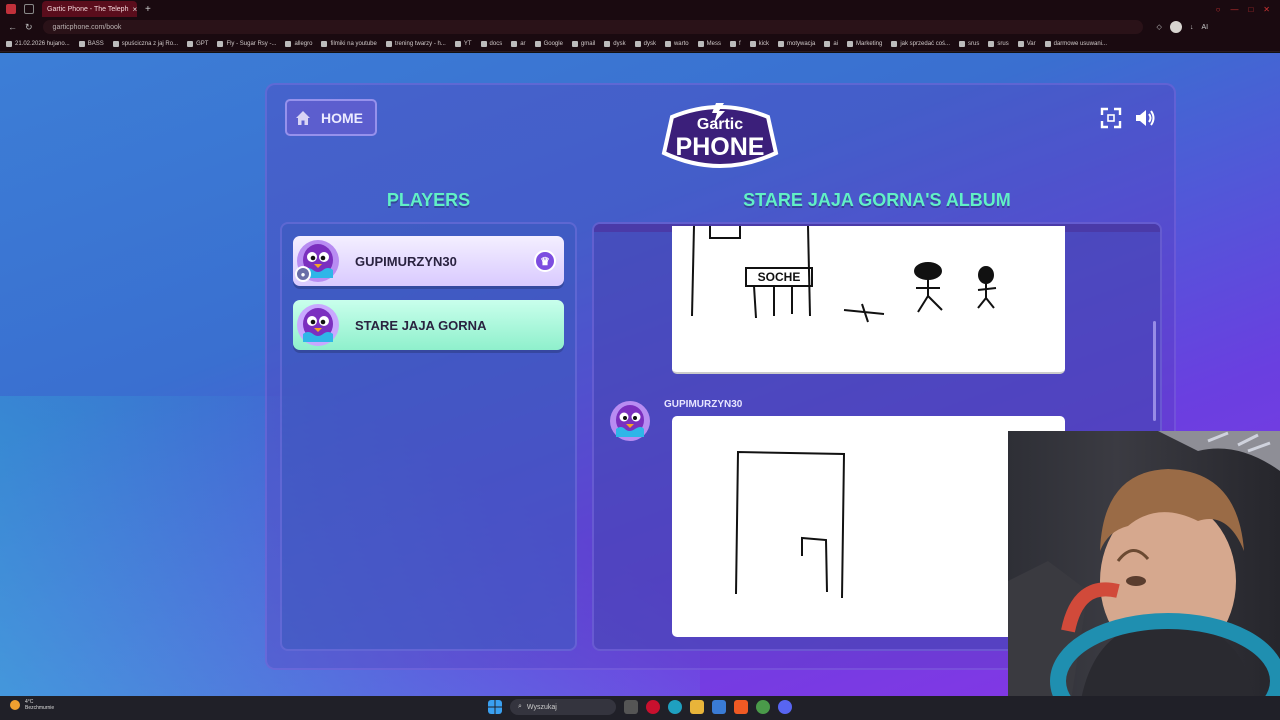 Image resolution: width=1280 pixels, height=720 pixels. I want to click on bookmark-label: f, so click(739, 43).